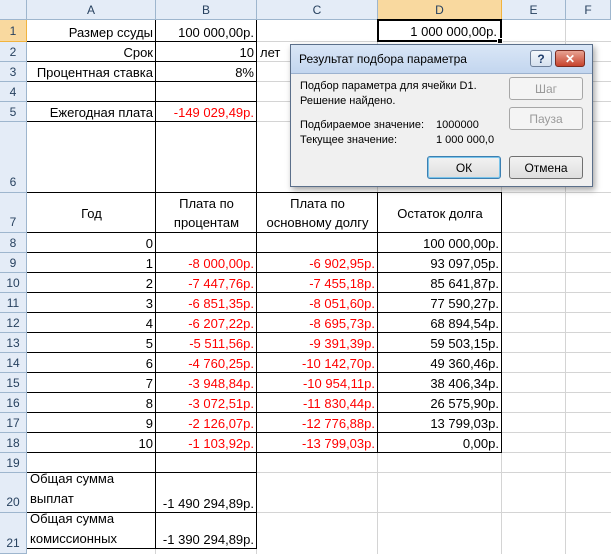 The image size is (611, 554). What do you see at coordinates (206, 422) in the screenshot?
I see `interest-cell: -2 126,07р.` at bounding box center [206, 422].